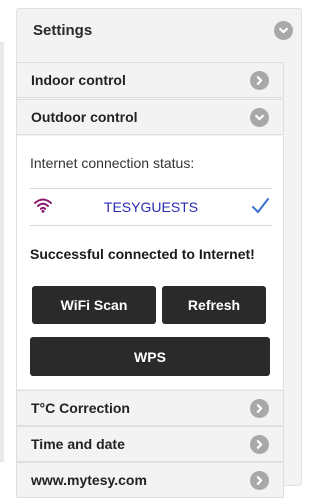 The width and height of the screenshot is (320, 498). Describe the element at coordinates (150, 444) in the screenshot. I see `section-time-and-date: Time and date` at that location.